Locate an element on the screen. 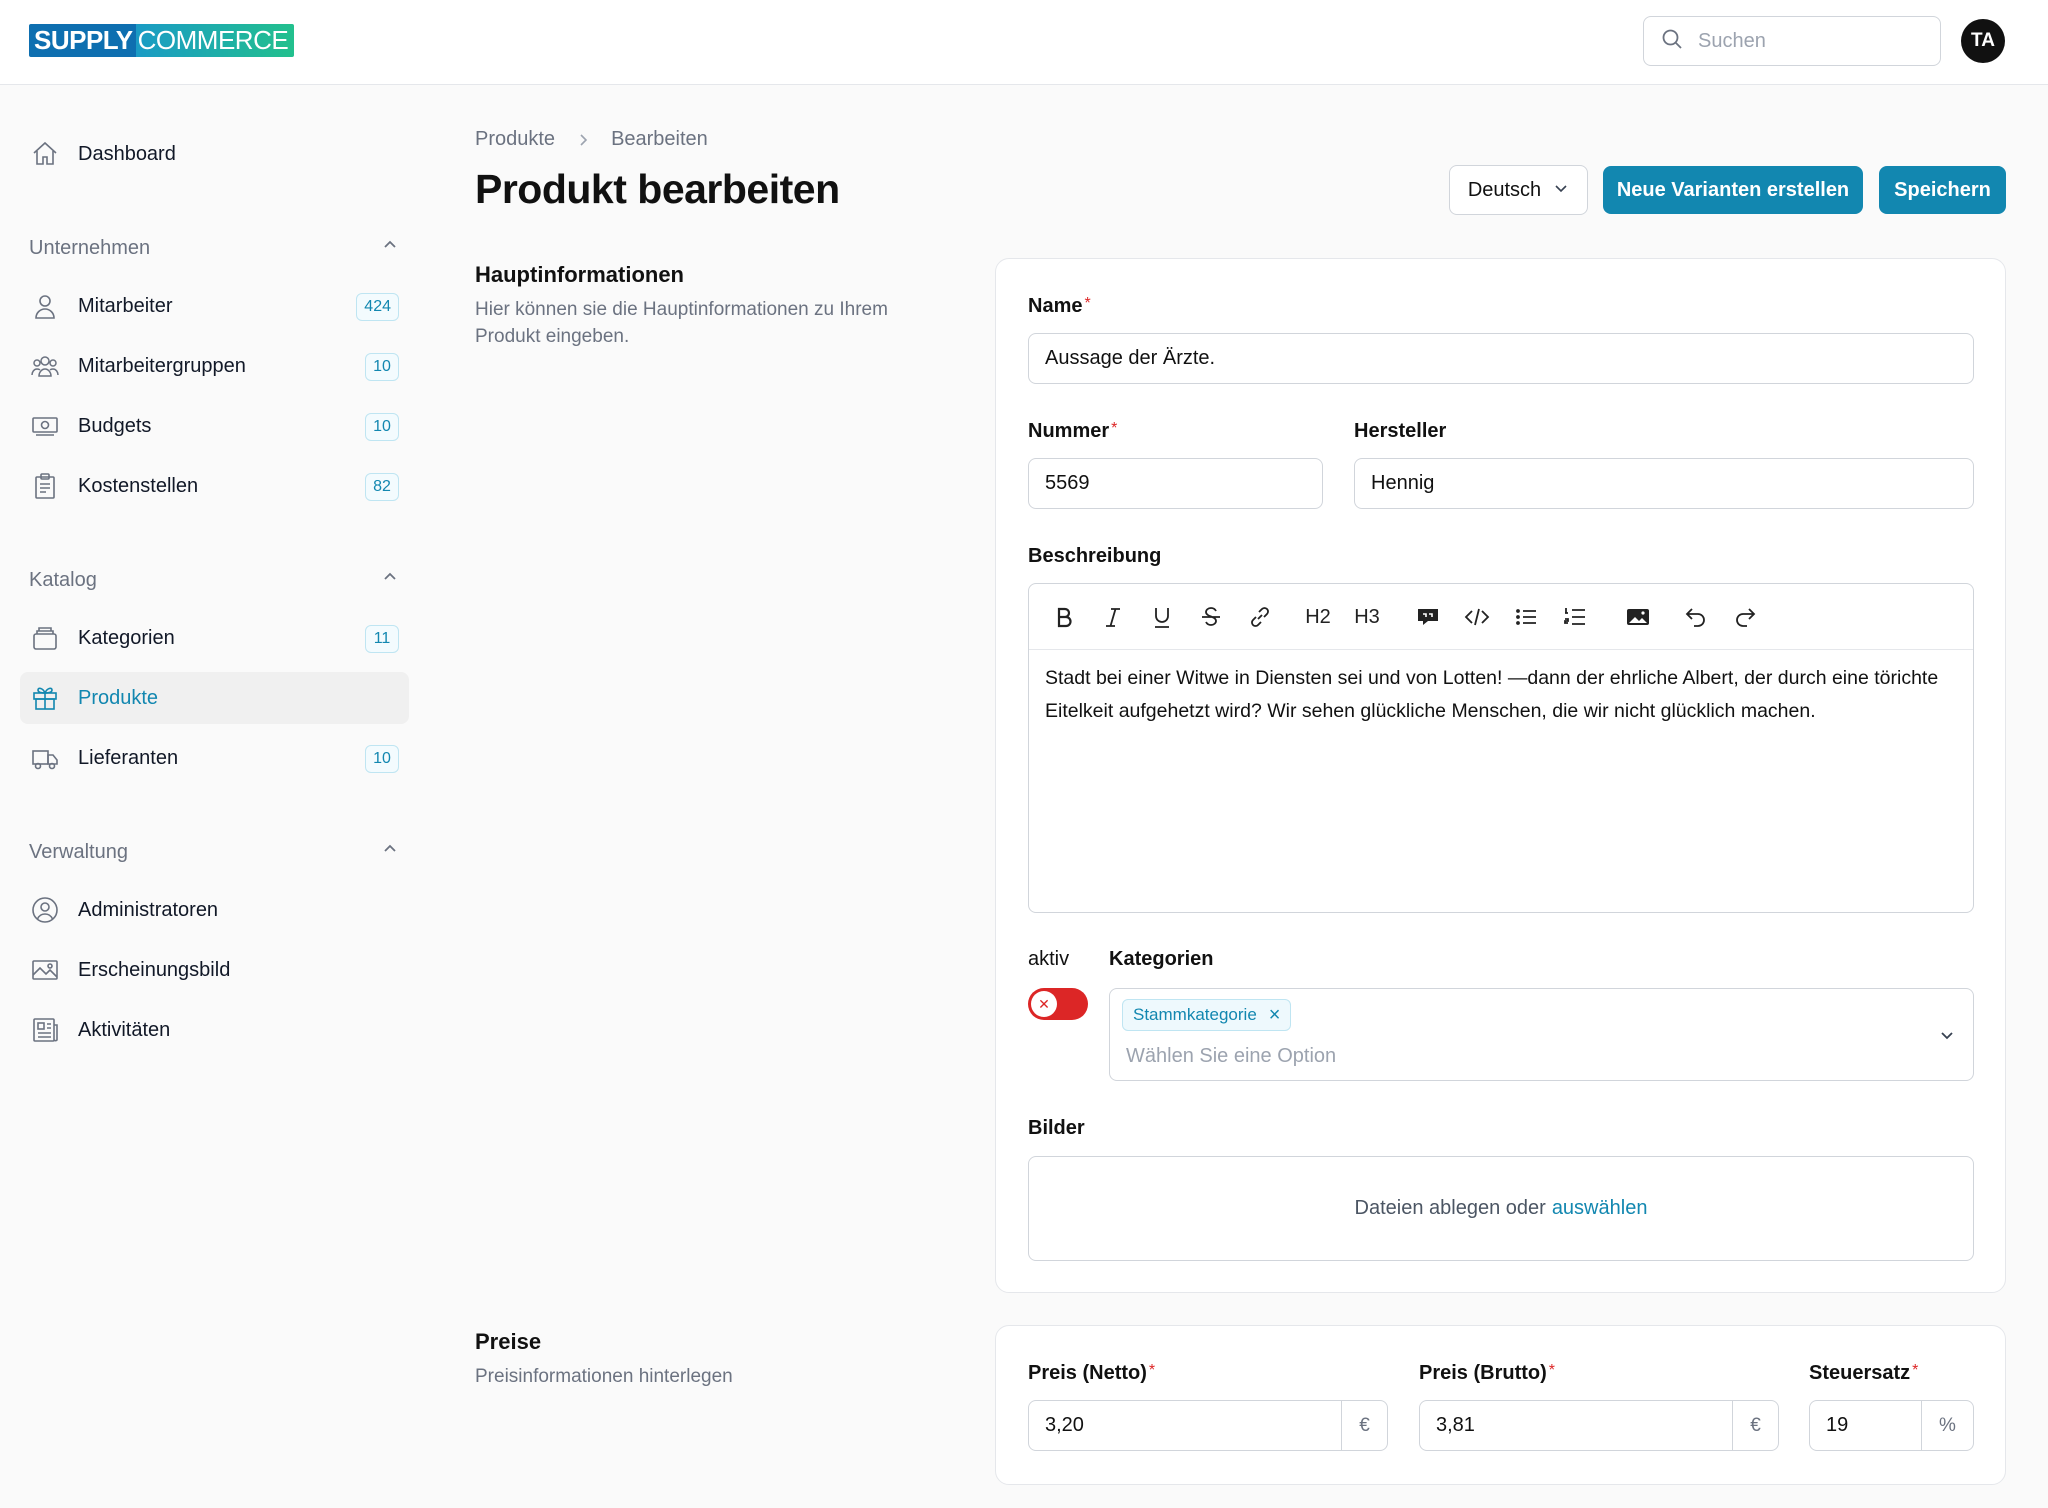 Image resolution: width=2048 pixels, height=1508 pixels. sidebar-item-label: Dashboard is located at coordinates (127, 153).